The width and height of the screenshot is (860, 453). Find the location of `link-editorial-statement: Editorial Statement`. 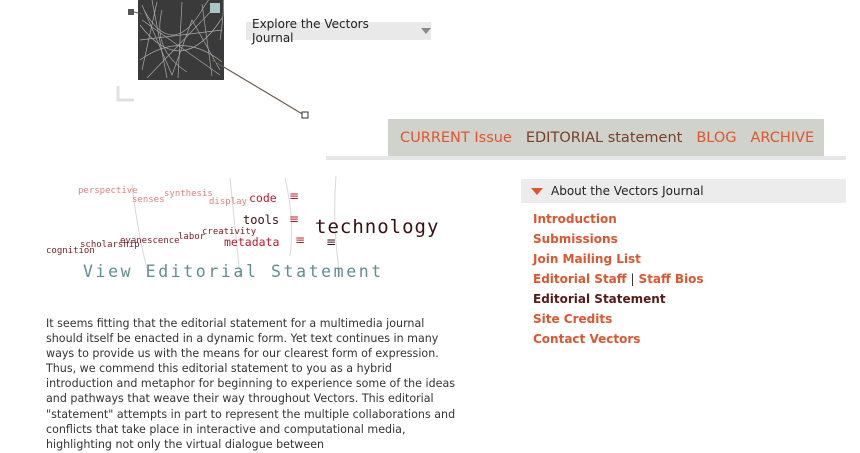

link-editorial-statement: Editorial Statement is located at coordinates (618, 302).